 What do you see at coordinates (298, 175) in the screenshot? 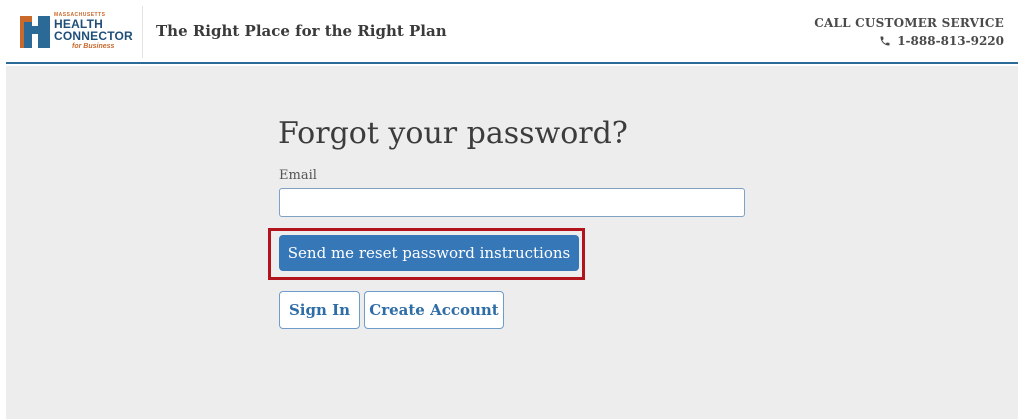
I see `email-label: Email` at bounding box center [298, 175].